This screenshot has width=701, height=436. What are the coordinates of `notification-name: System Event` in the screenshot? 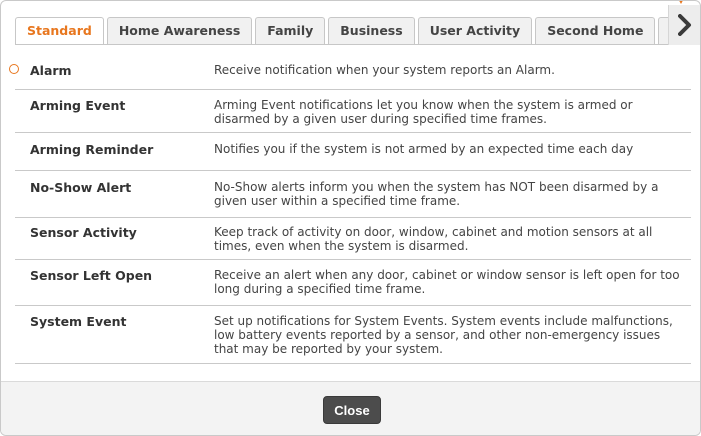 It's located at (78, 321).